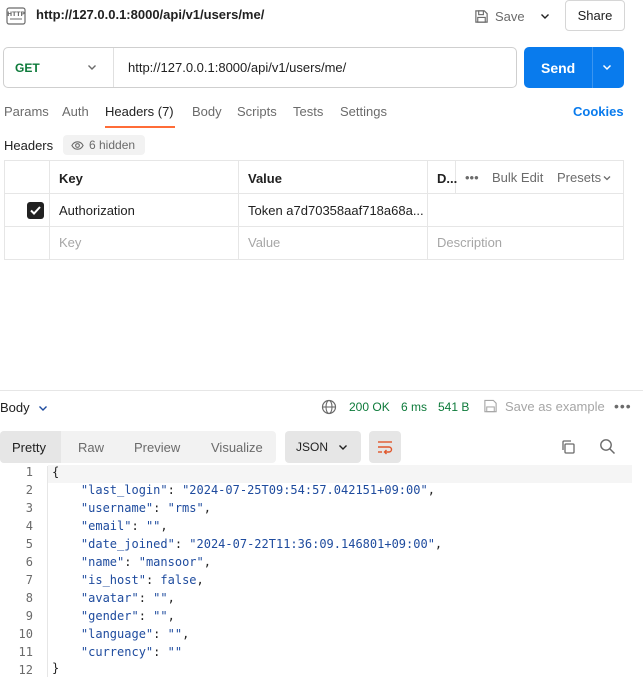  I want to click on json-value: "rms", so click(185, 508).